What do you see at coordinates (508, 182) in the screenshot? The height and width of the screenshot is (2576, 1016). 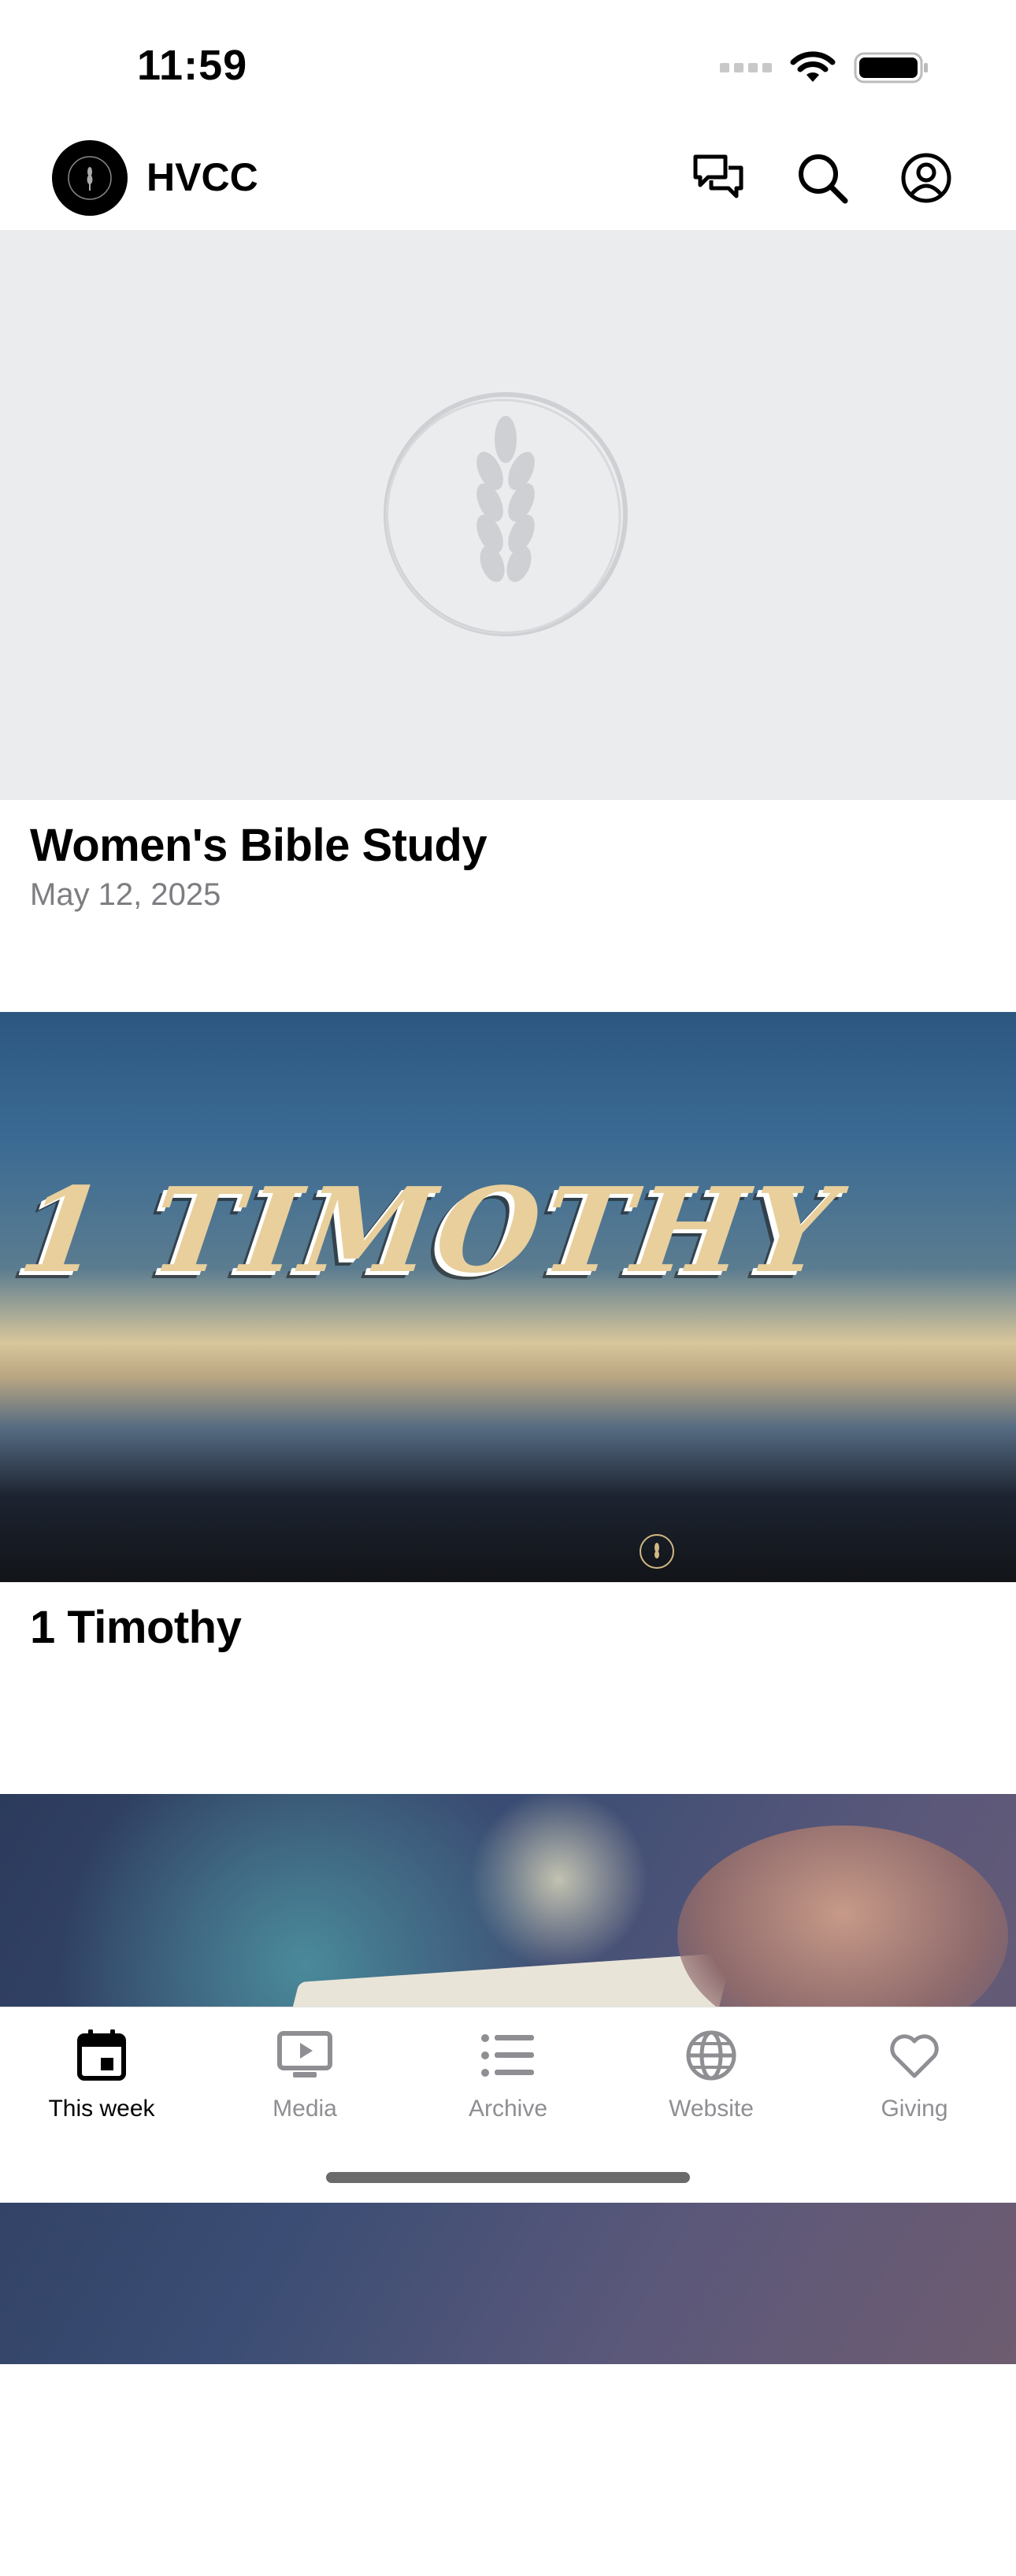 I see `app-header: HVCC` at bounding box center [508, 182].